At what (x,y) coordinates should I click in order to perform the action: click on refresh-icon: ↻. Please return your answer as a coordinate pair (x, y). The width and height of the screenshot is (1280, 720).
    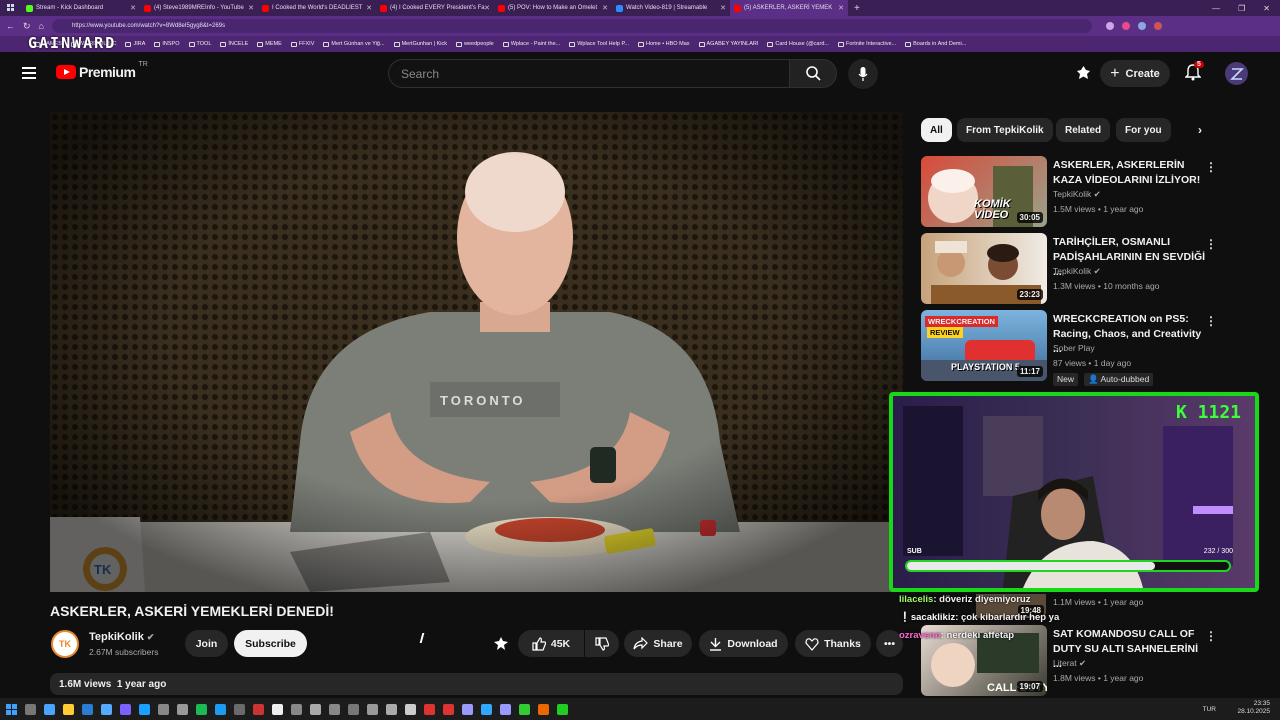
    Looking at the image, I should click on (27, 26).